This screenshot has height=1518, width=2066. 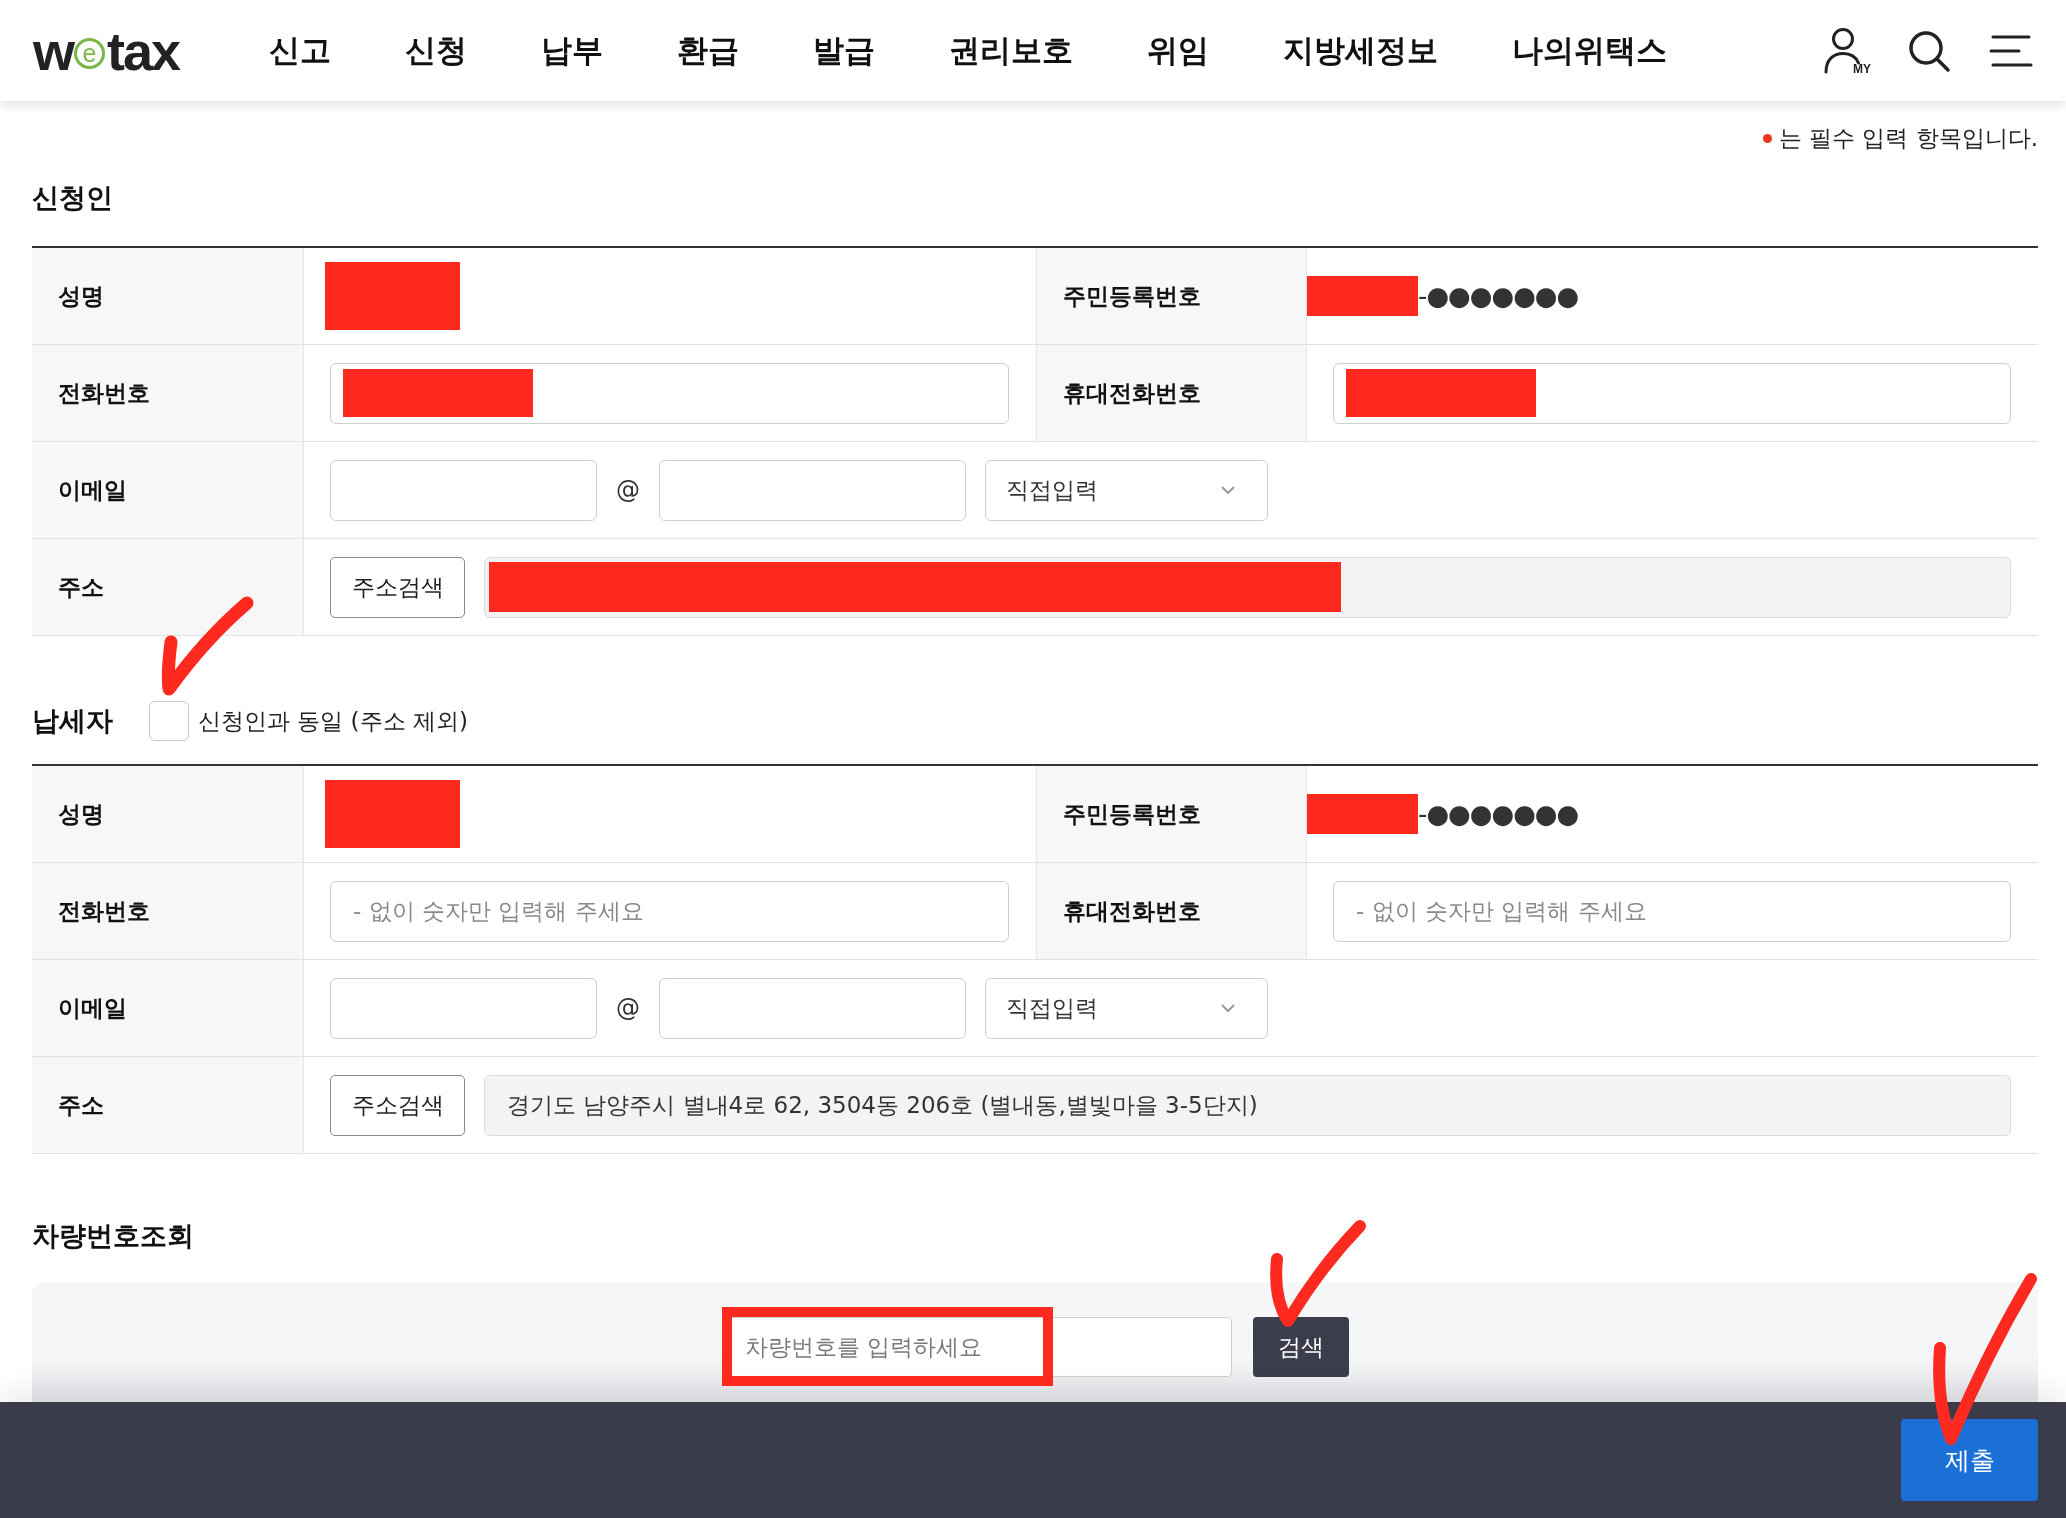 I want to click on menu-icon, so click(x=2011, y=50).